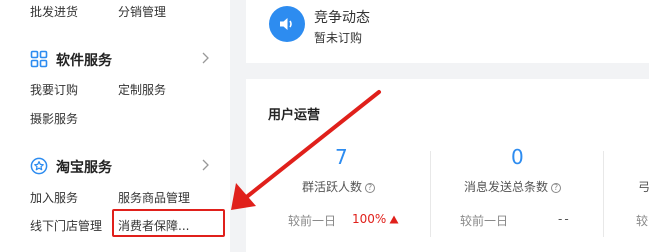  Describe the element at coordinates (306, 150) in the screenshot. I see `annotation-arrow` at that location.